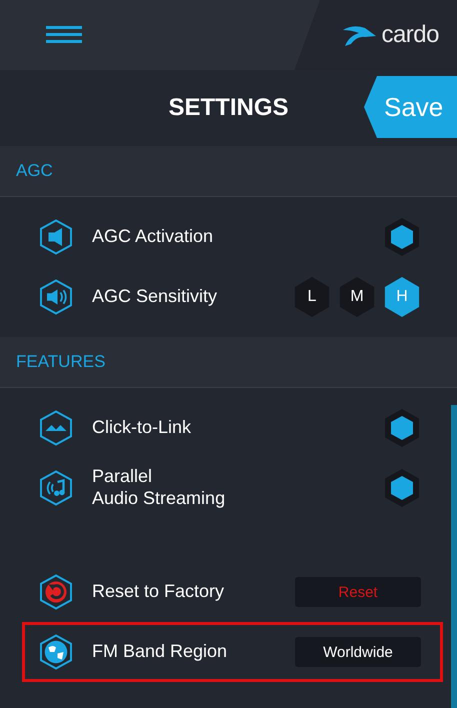  What do you see at coordinates (159, 592) in the screenshot?
I see `setting-label: Reset to Factory` at bounding box center [159, 592].